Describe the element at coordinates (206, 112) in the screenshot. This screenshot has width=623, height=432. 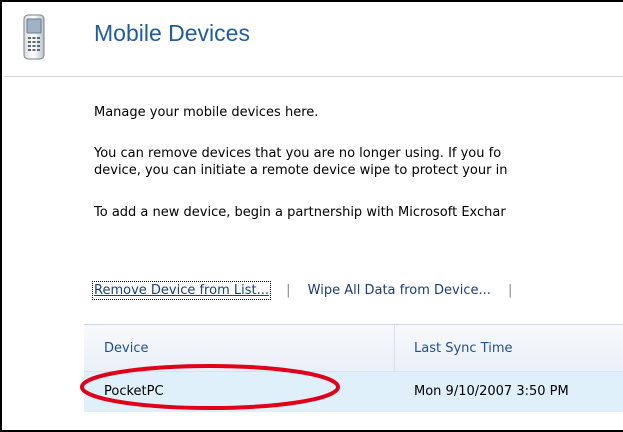
I see `intro-text: Manage your mobile devices here.` at that location.